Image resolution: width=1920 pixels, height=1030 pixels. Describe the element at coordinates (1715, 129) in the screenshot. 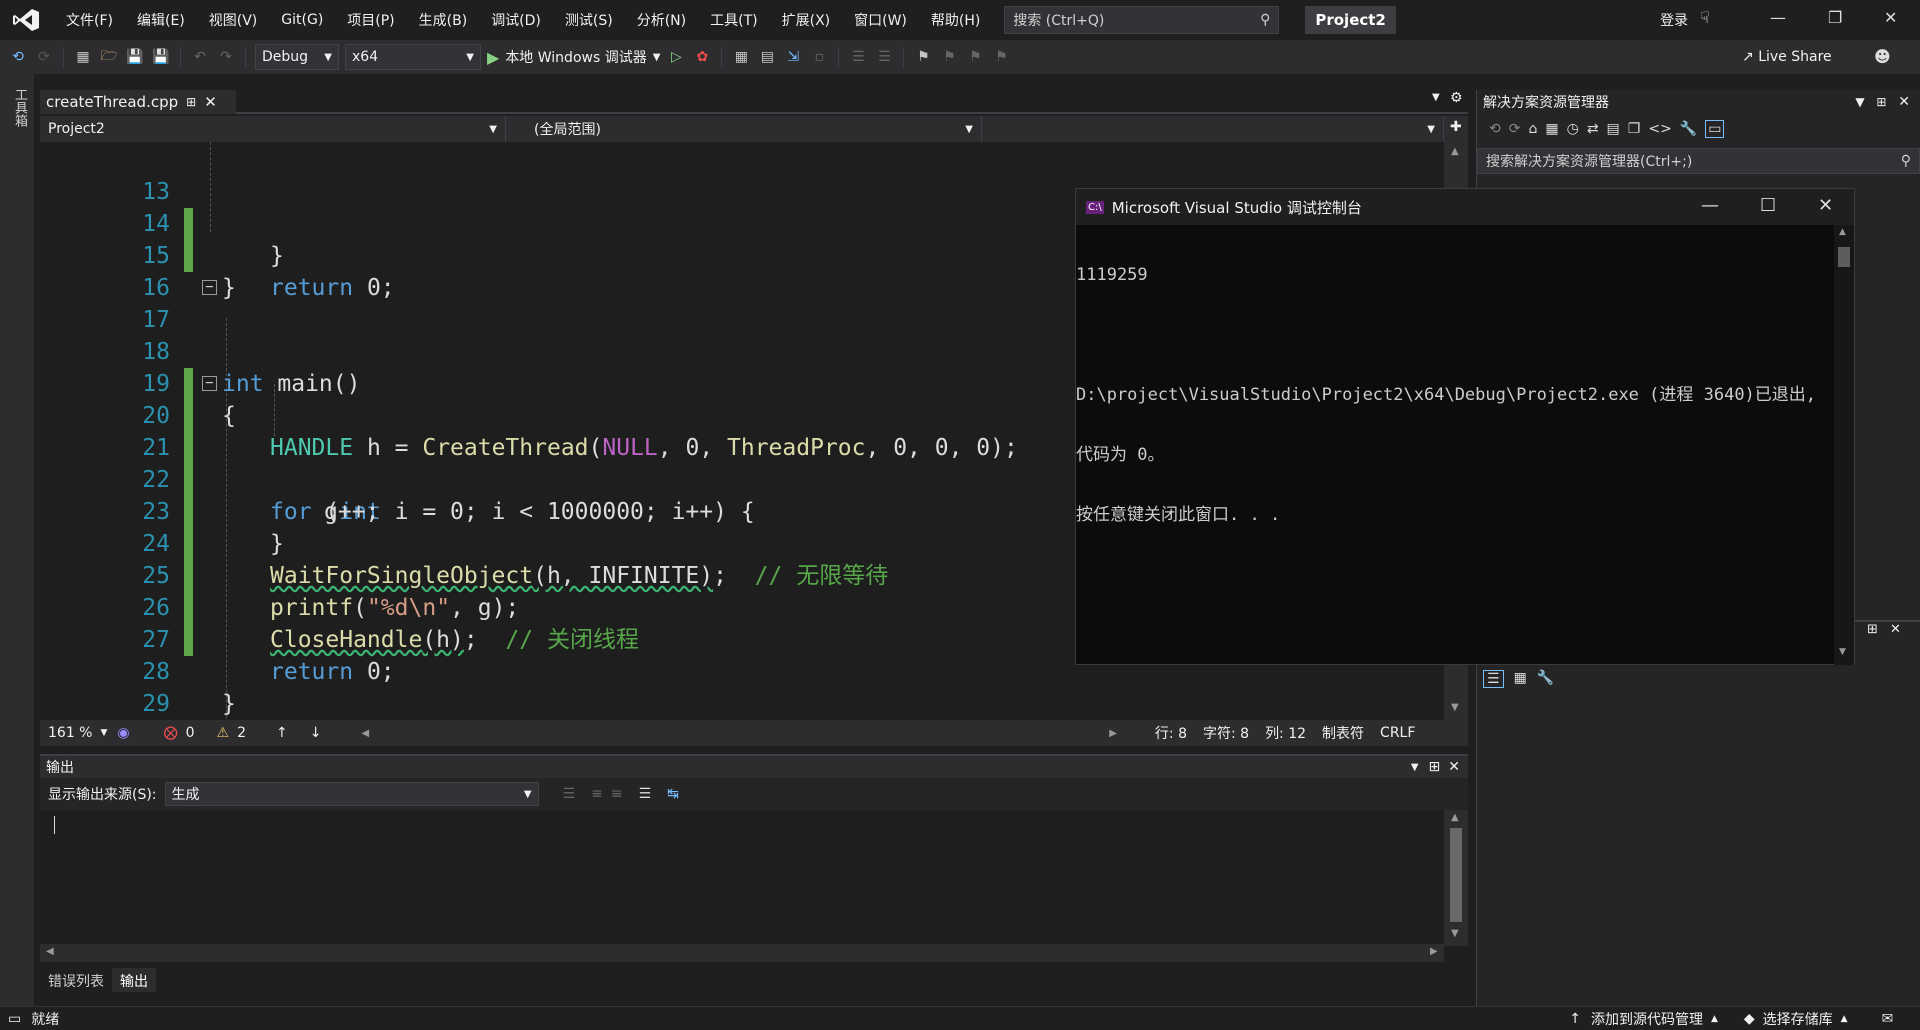

I see `preview-icon: ▭` at that location.